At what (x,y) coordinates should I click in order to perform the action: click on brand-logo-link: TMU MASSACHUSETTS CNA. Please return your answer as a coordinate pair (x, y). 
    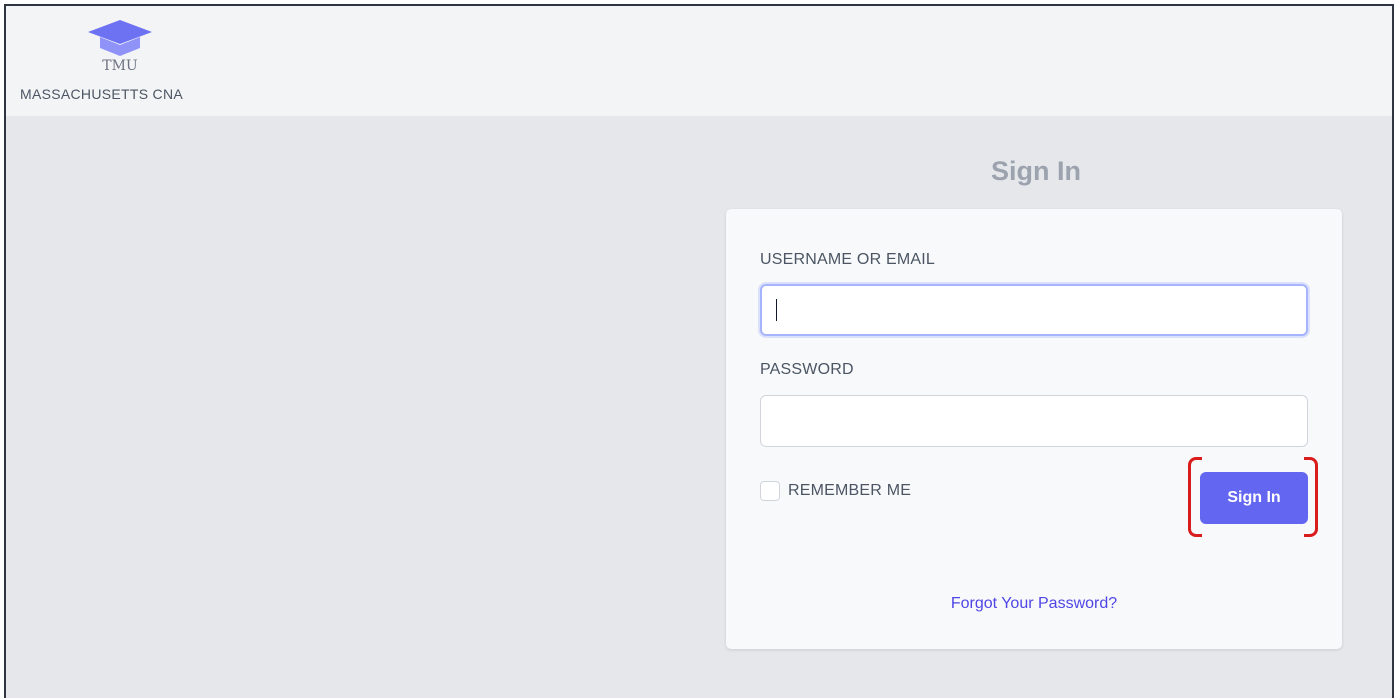
    Looking at the image, I should click on (123, 63).